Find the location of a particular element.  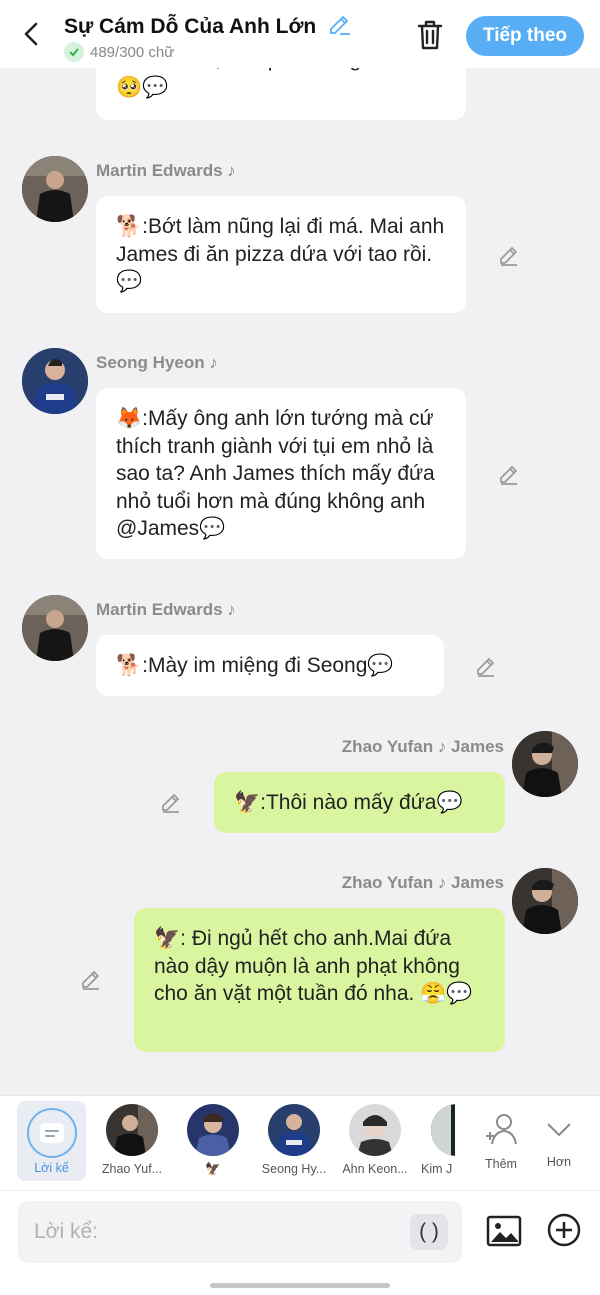

page-title: Sự Cám Dỗ Của Anh Lớn is located at coordinates (208, 25).